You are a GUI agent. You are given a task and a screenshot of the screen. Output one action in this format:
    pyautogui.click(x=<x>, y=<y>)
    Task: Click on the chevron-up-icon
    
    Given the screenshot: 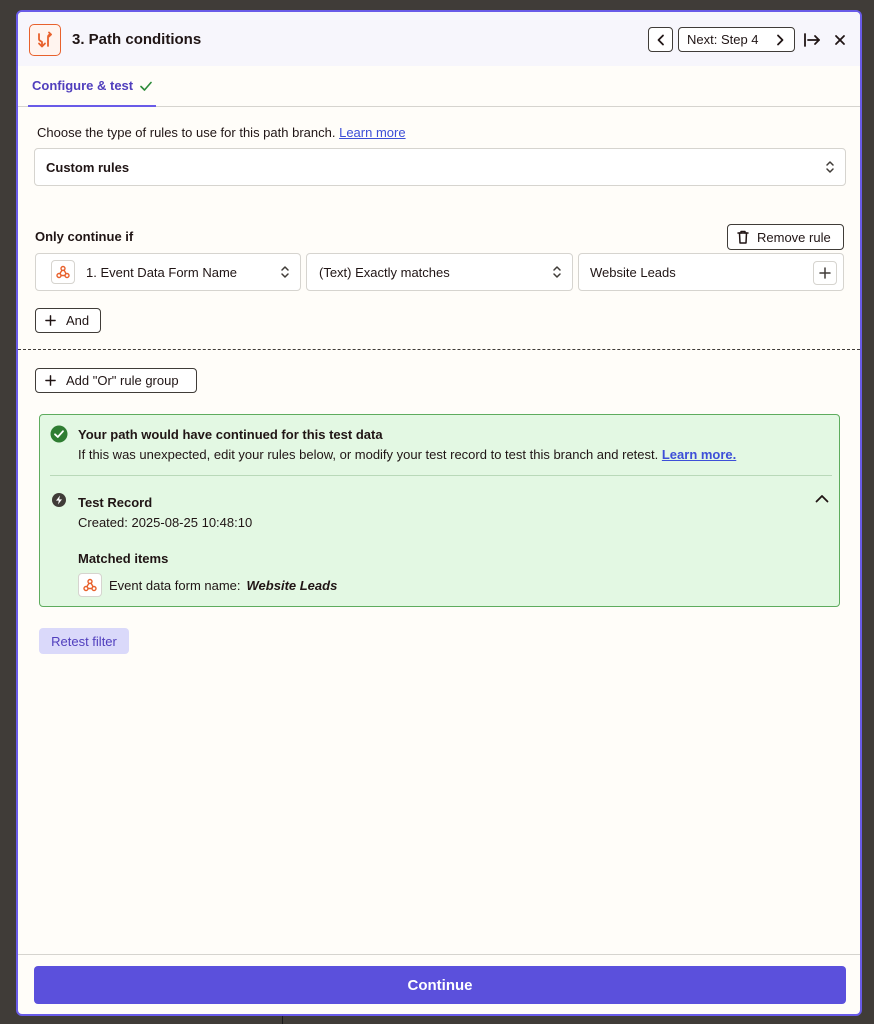 What is the action you would take?
    pyautogui.click(x=822, y=499)
    